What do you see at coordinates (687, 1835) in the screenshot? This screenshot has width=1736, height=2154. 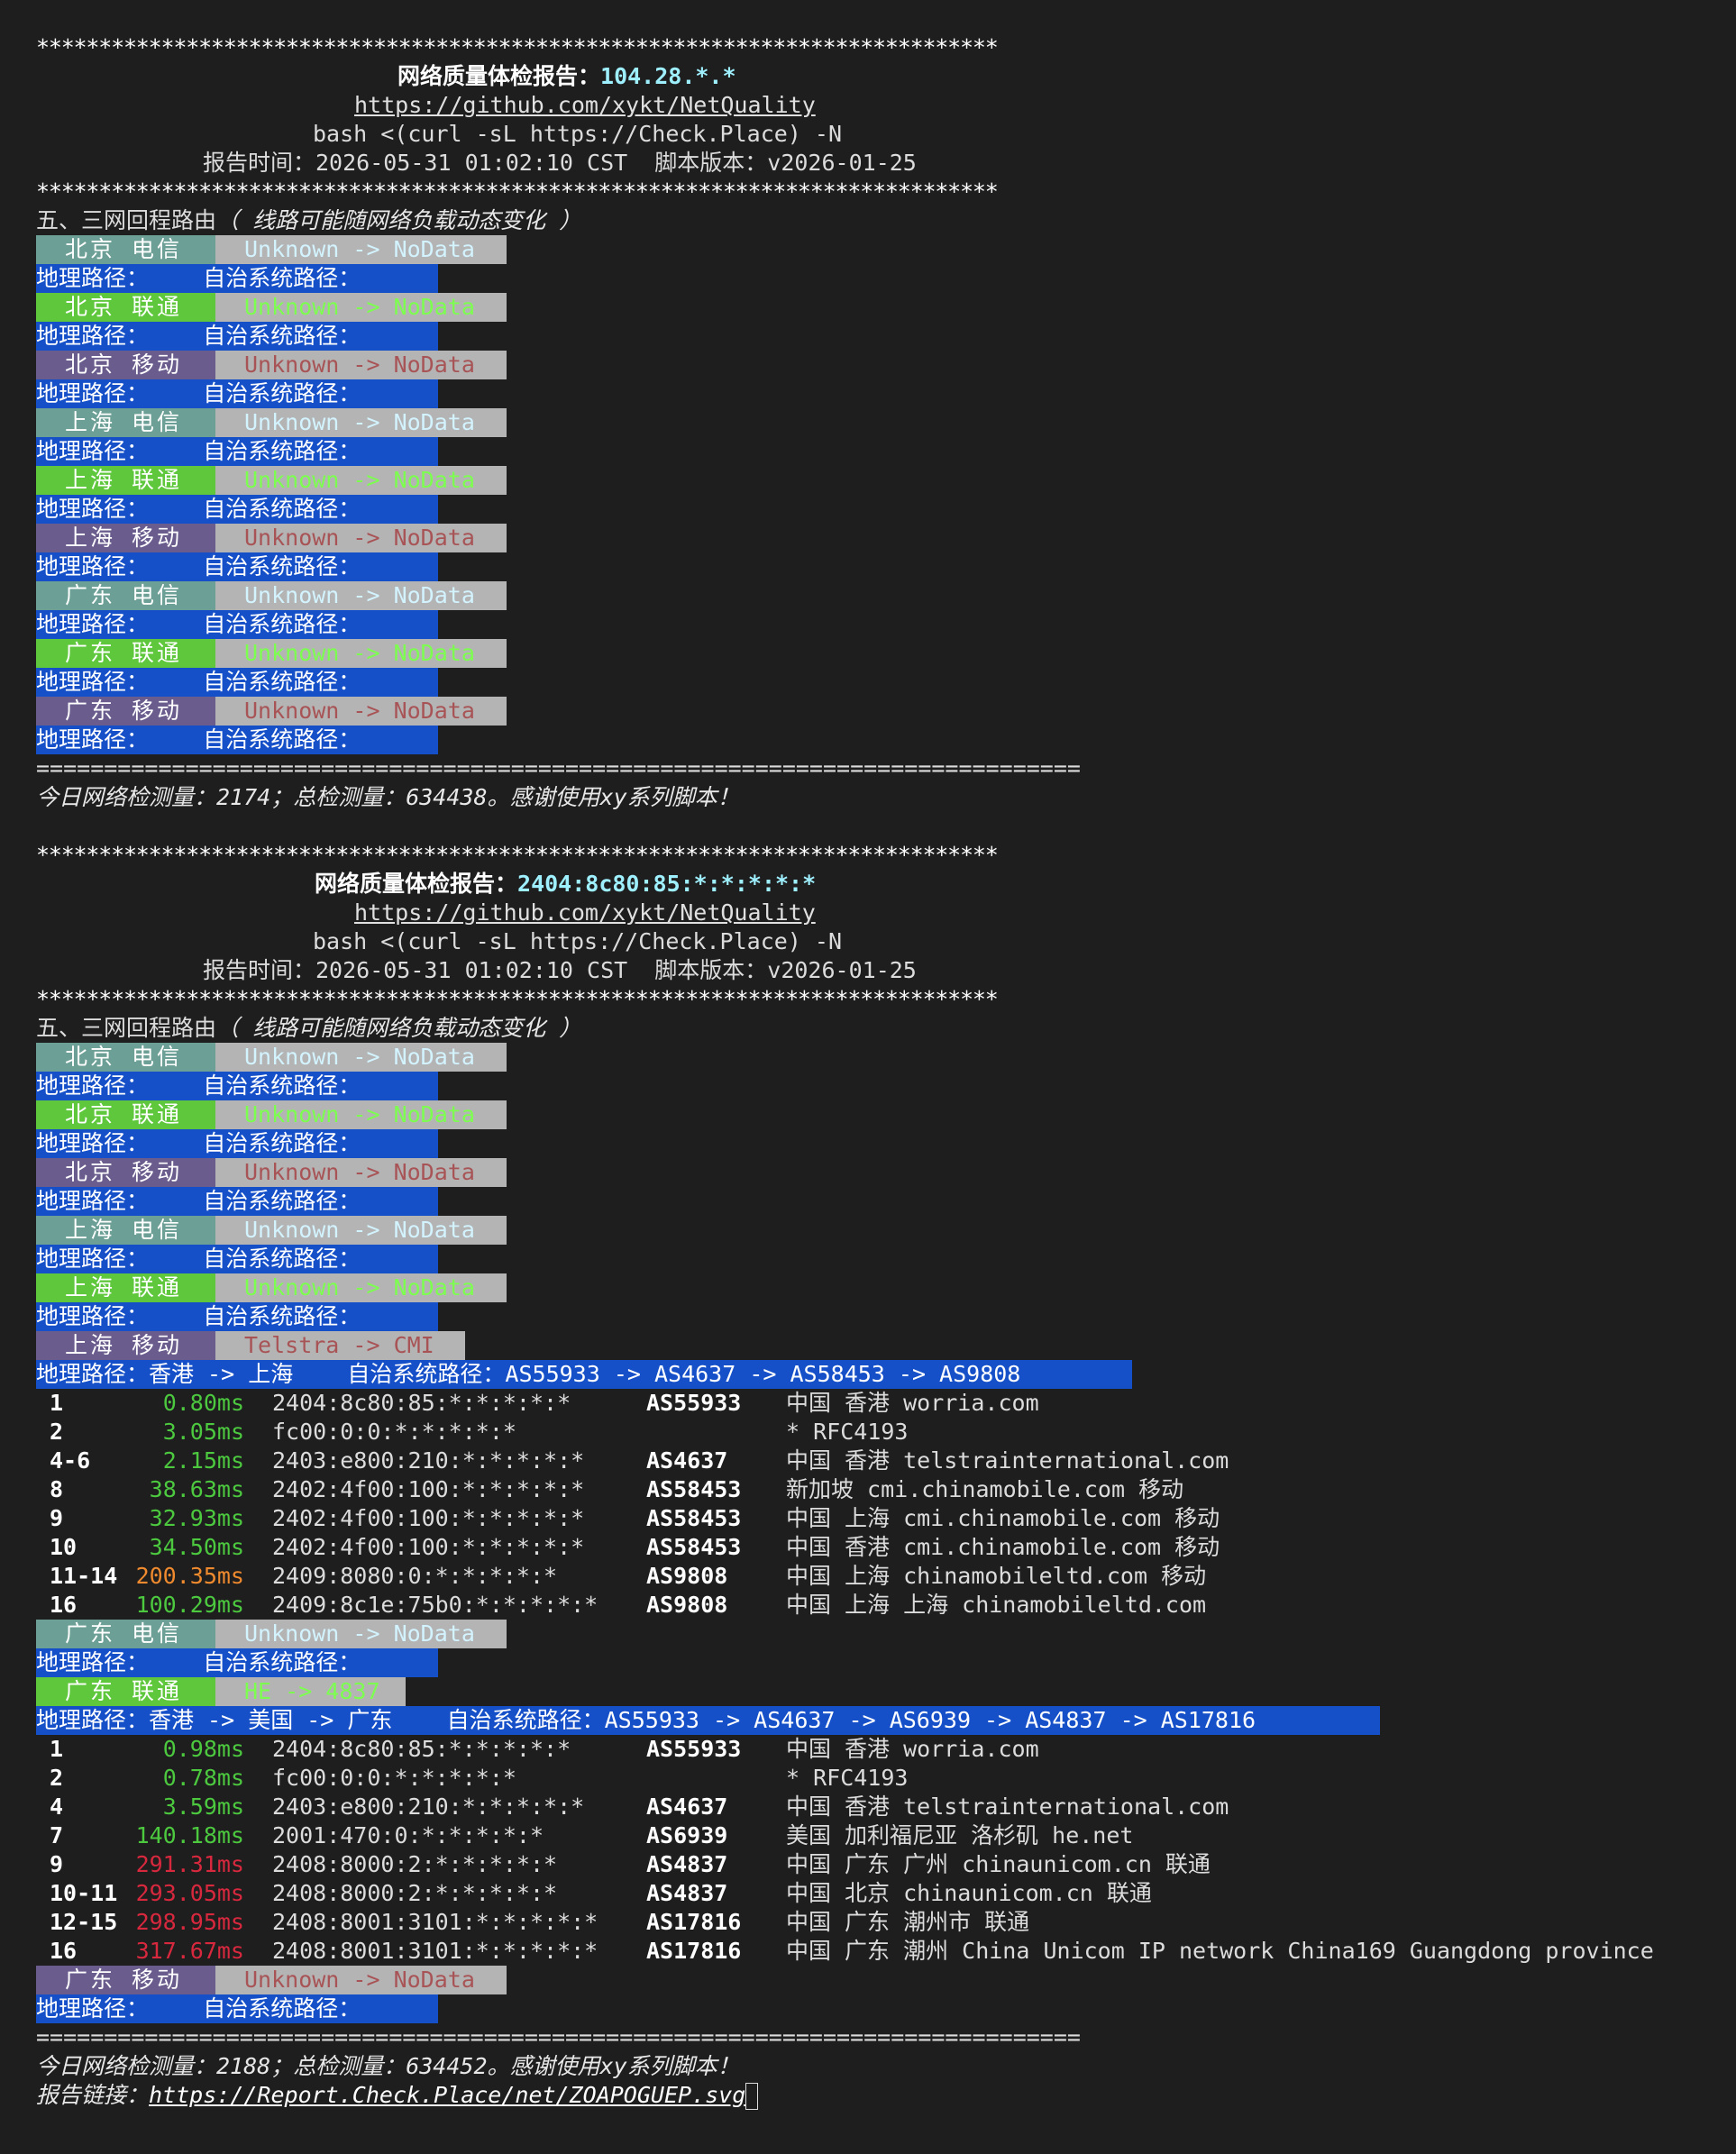 I see `hop-as: AS6939` at bounding box center [687, 1835].